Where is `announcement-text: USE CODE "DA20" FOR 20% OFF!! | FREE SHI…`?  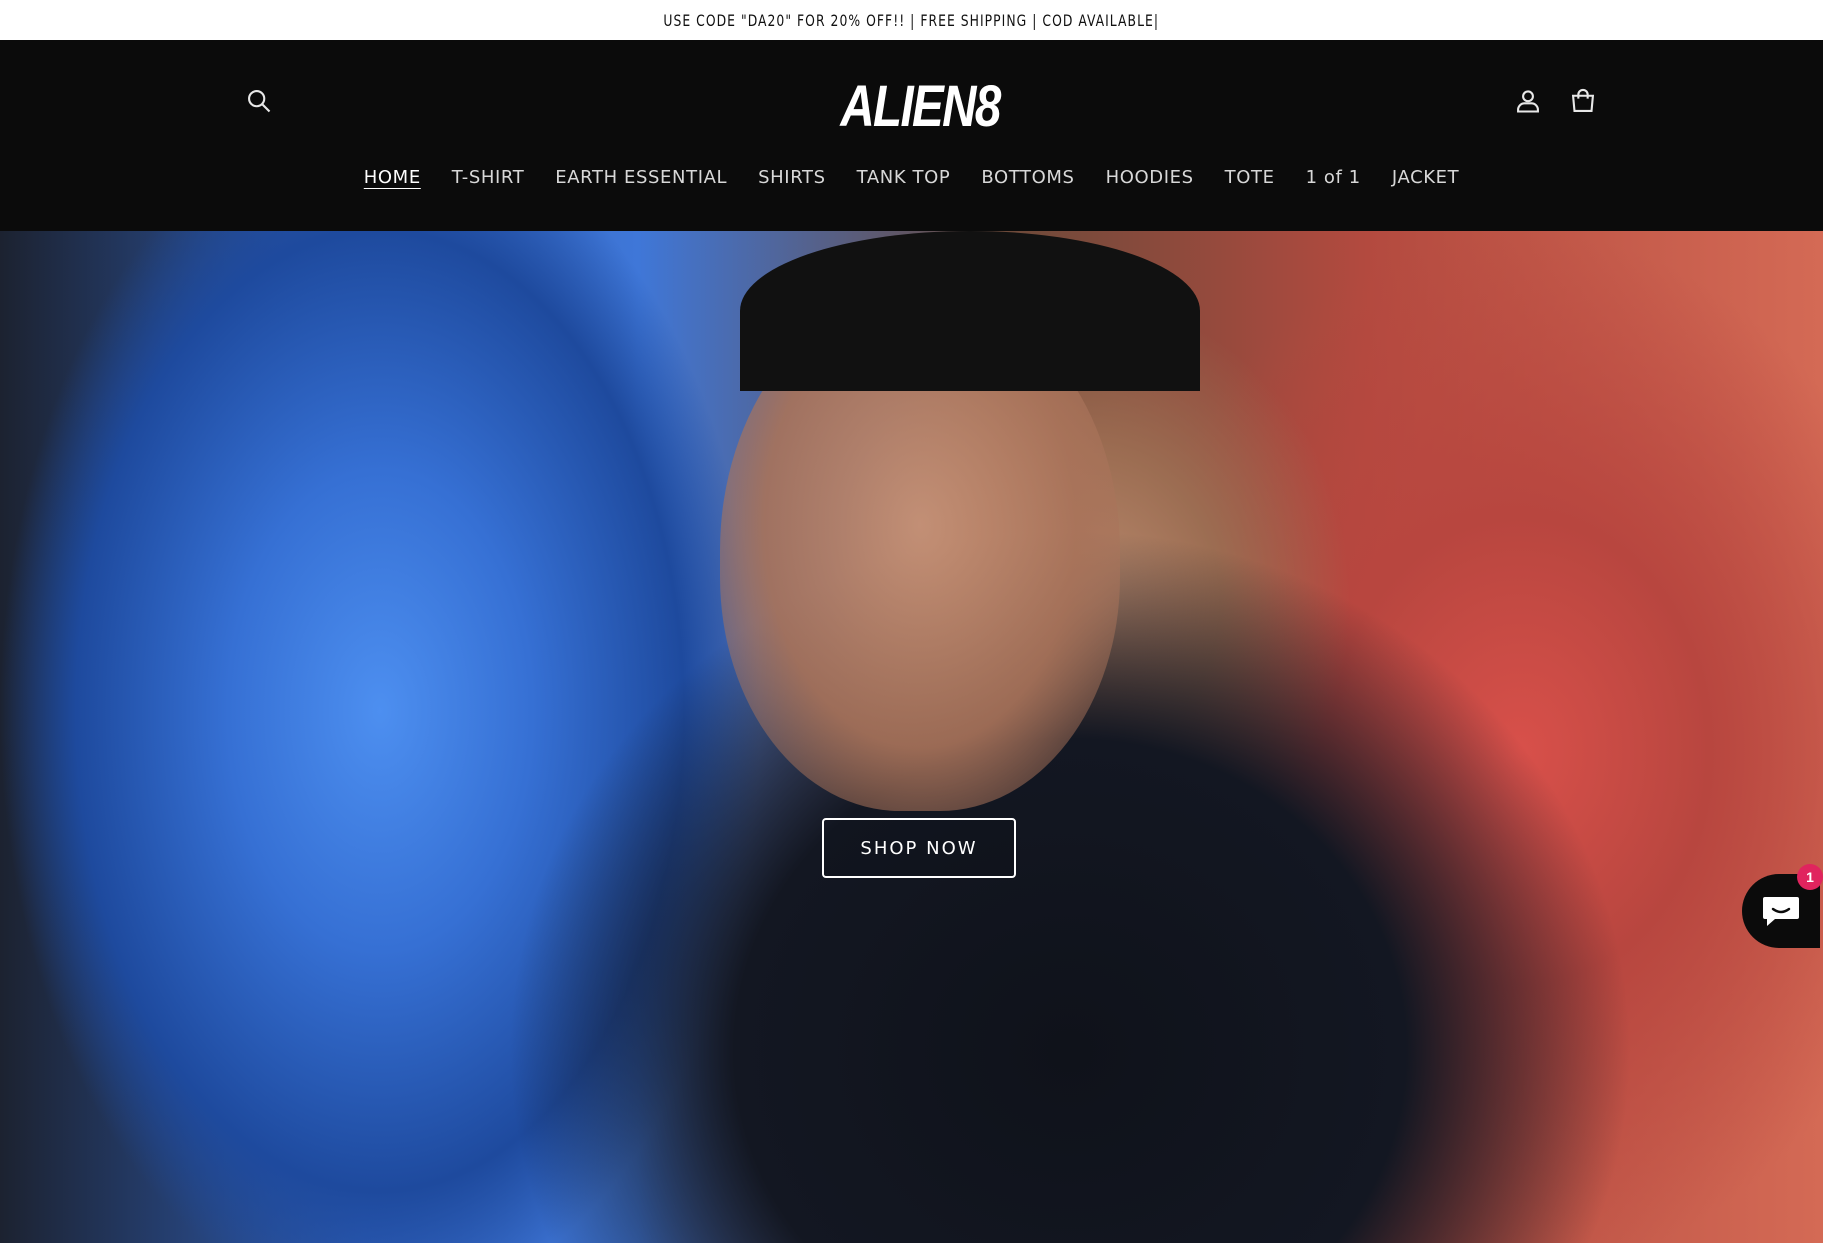 announcement-text: USE CODE "DA20" FOR 20% OFF!! | FREE SHI… is located at coordinates (911, 20).